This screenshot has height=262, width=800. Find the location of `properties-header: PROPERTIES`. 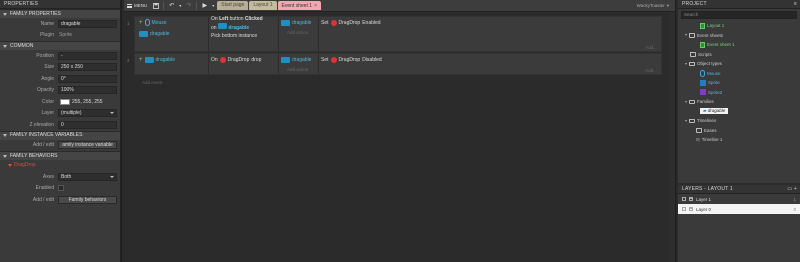

properties-header: PROPERTIES is located at coordinates (60, 4).